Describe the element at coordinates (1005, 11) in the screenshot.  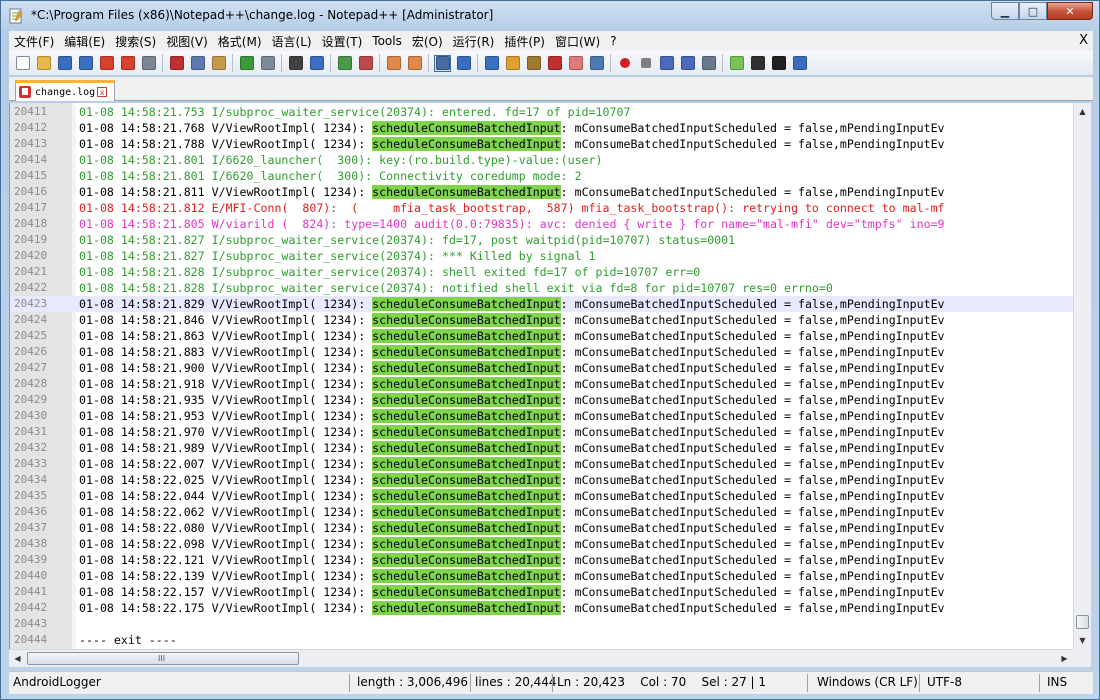
I see `minimize-button: ▁` at that location.